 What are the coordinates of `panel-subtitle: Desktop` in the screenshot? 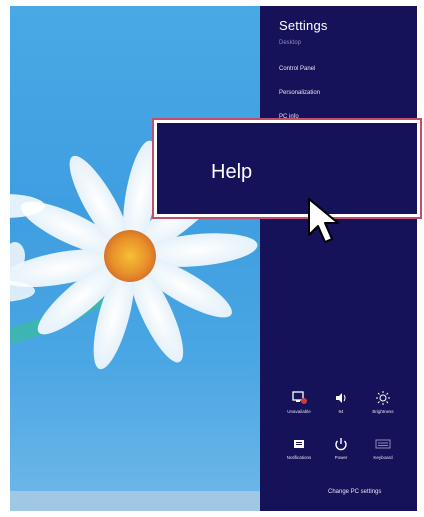 It's located at (290, 43).